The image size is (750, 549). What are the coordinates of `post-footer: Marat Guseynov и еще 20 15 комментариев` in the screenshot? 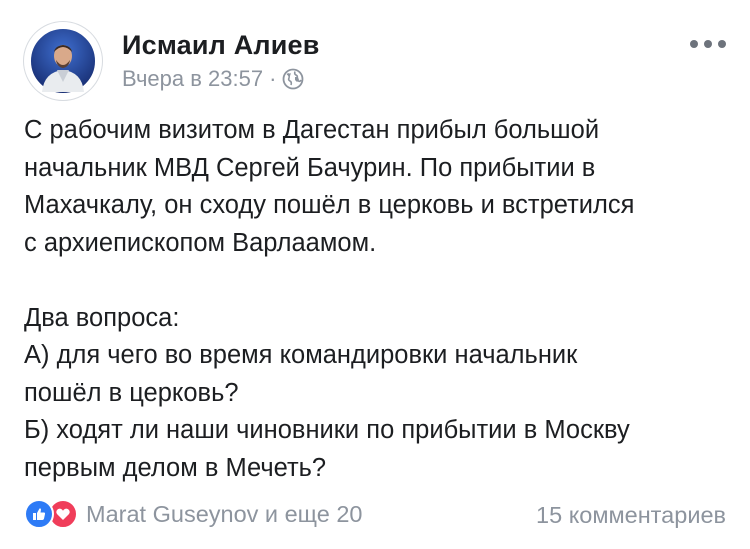 It's located at (375, 516).